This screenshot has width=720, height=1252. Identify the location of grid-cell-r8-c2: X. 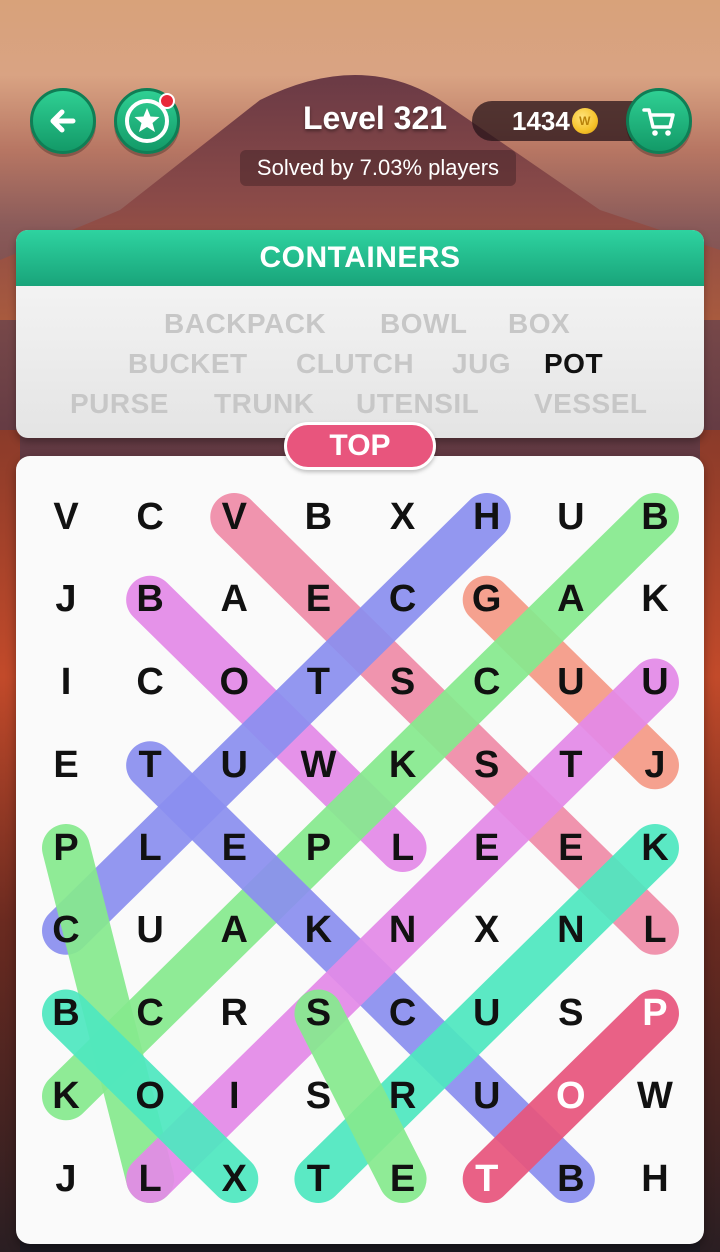
(234, 1179).